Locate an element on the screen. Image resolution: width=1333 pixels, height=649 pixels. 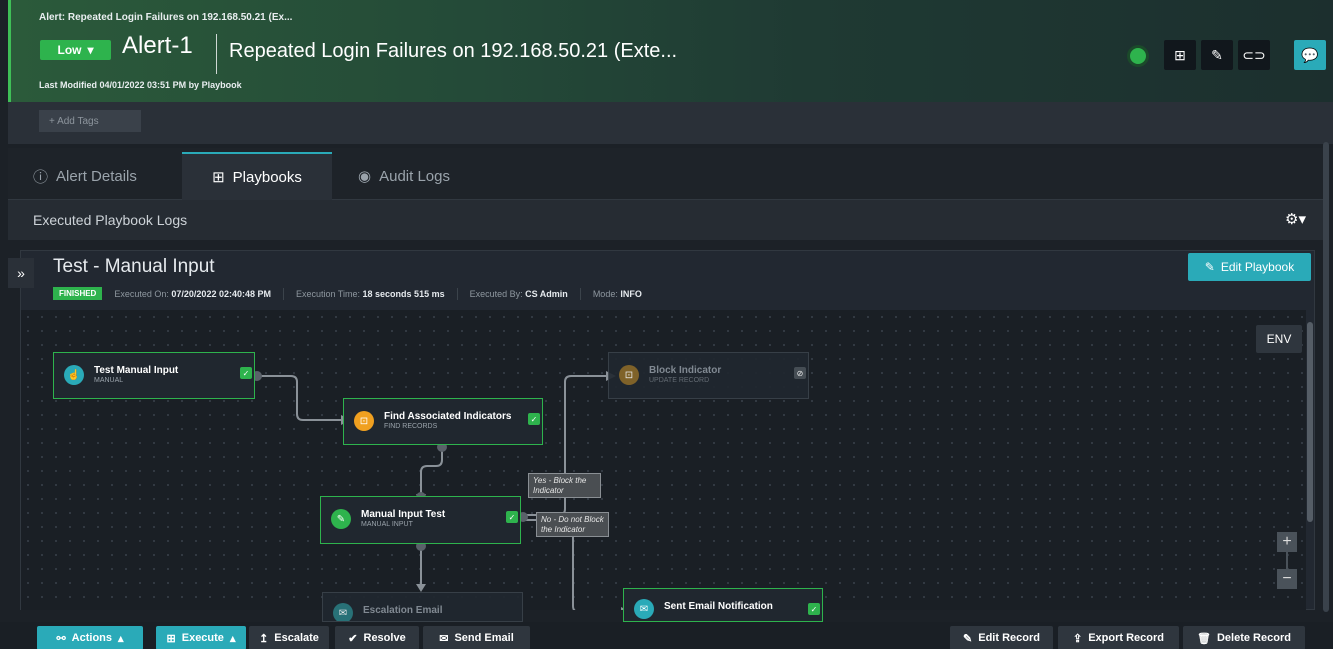
settings-dropdown: ⚙▾ is located at coordinates (1295, 219).